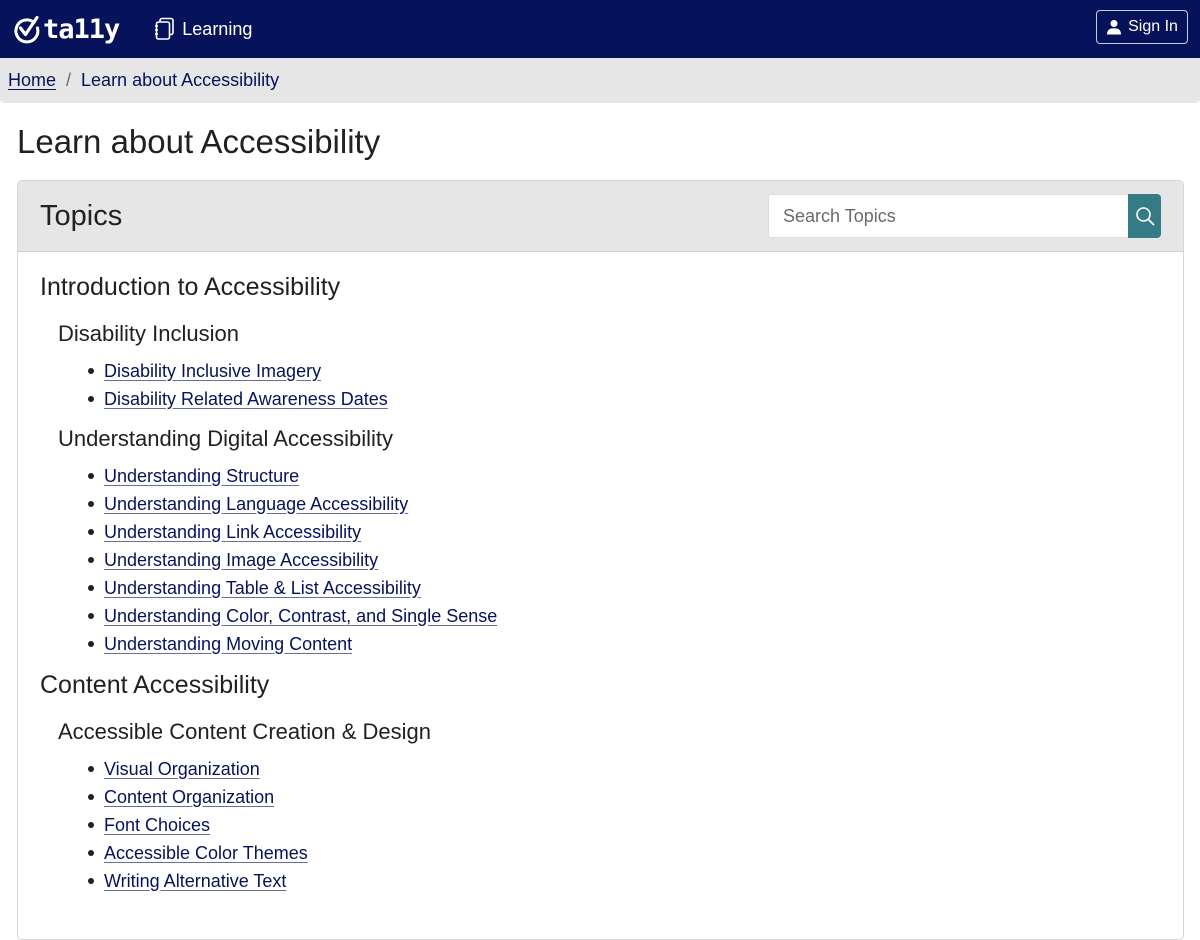 The width and height of the screenshot is (1200, 940). What do you see at coordinates (1153, 26) in the screenshot?
I see `sign-in-label: Sign In` at bounding box center [1153, 26].